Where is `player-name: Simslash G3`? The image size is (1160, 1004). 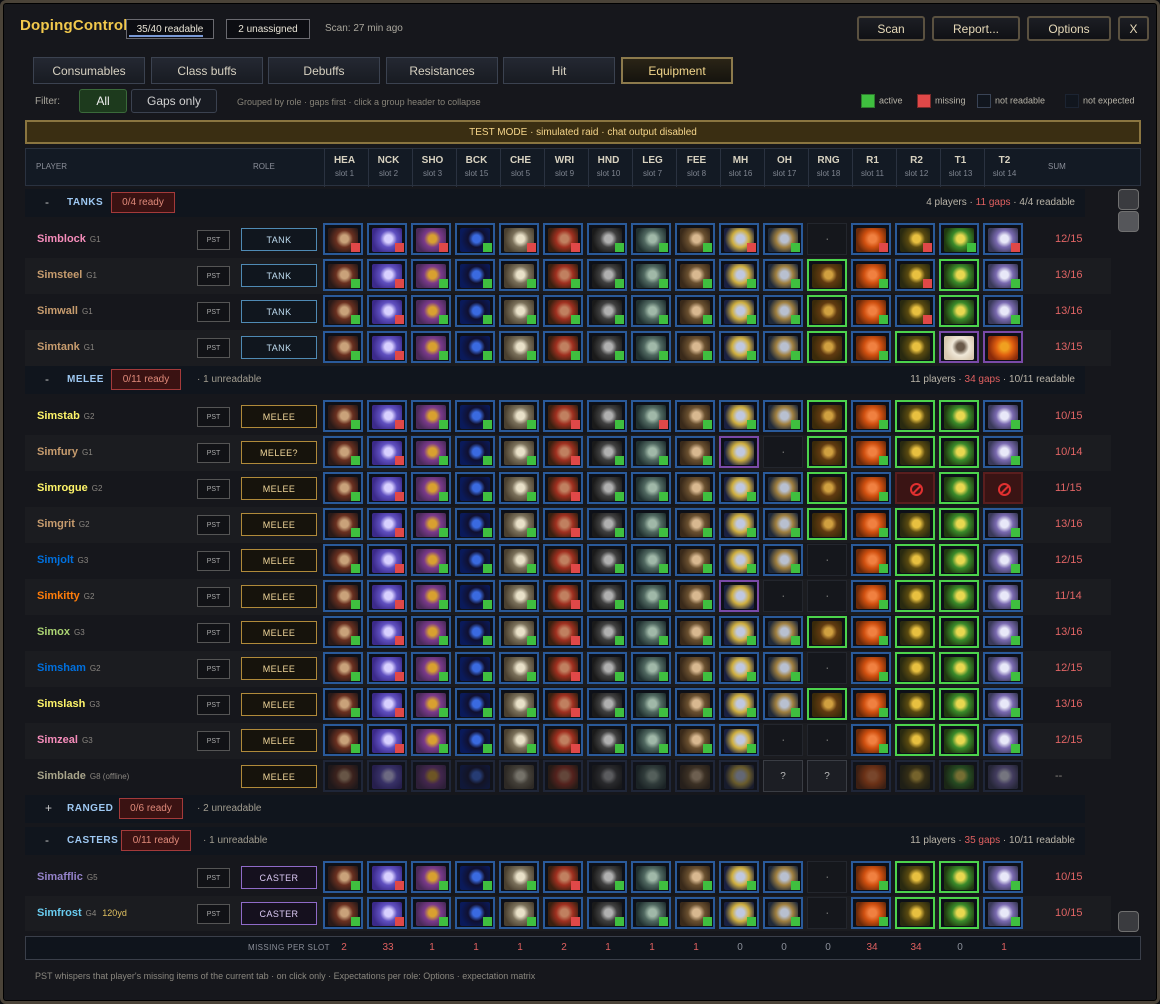 player-name: Simslash G3 is located at coordinates (68, 704).